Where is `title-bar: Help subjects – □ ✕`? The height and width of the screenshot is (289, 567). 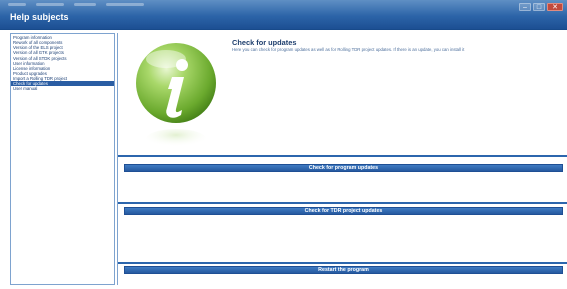
title-bar: Help subjects – □ ✕ is located at coordinates (283, 15).